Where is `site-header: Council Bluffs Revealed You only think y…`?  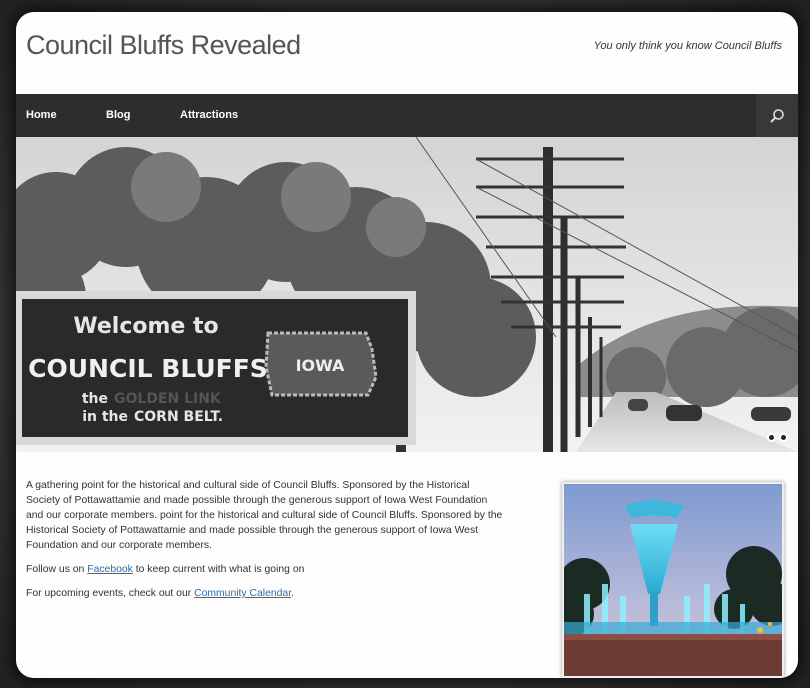
site-header: Council Bluffs Revealed You only think y… is located at coordinates (407, 53).